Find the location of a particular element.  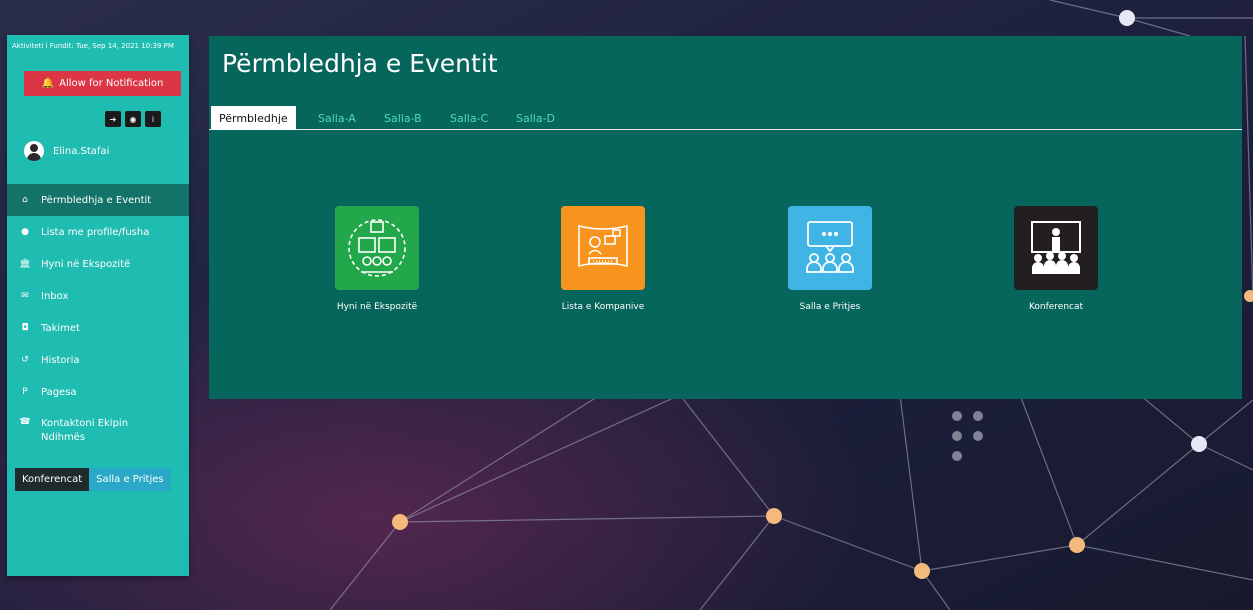

tab-salla-a: Salla-A is located at coordinates (337, 118).